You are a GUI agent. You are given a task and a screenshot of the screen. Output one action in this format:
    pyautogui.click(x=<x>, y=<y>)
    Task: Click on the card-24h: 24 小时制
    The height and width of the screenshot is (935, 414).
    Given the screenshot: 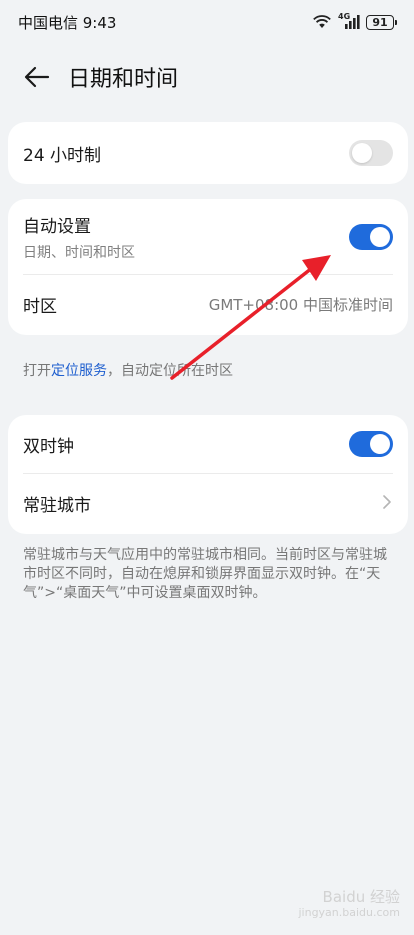 What is the action you would take?
    pyautogui.click(x=208, y=153)
    